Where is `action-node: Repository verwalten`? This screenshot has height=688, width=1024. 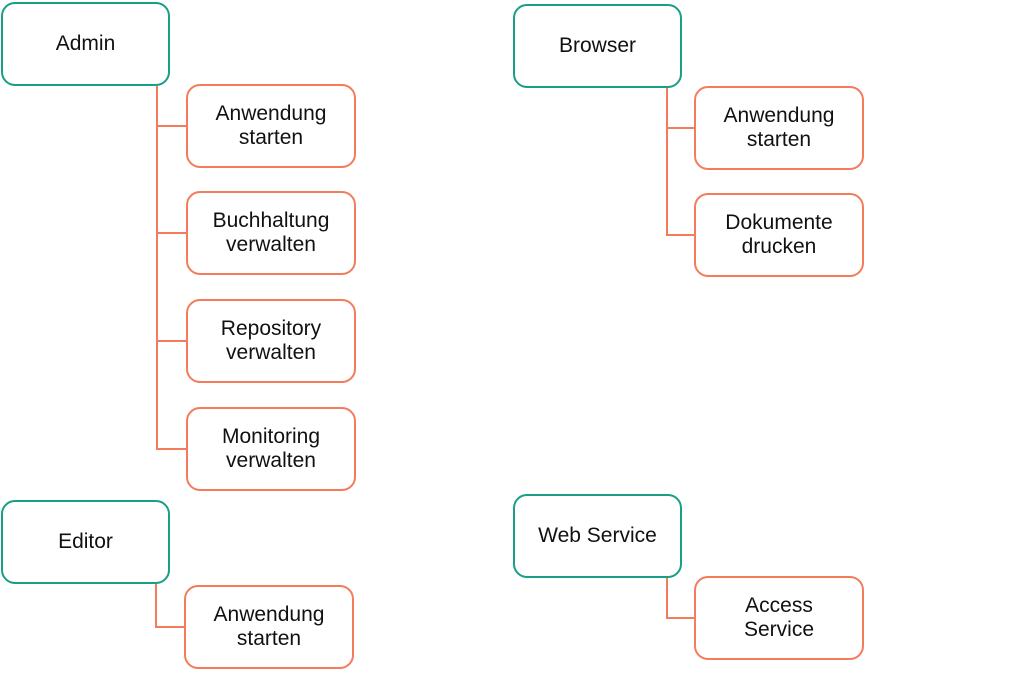
action-node: Repository verwalten is located at coordinates (271, 341).